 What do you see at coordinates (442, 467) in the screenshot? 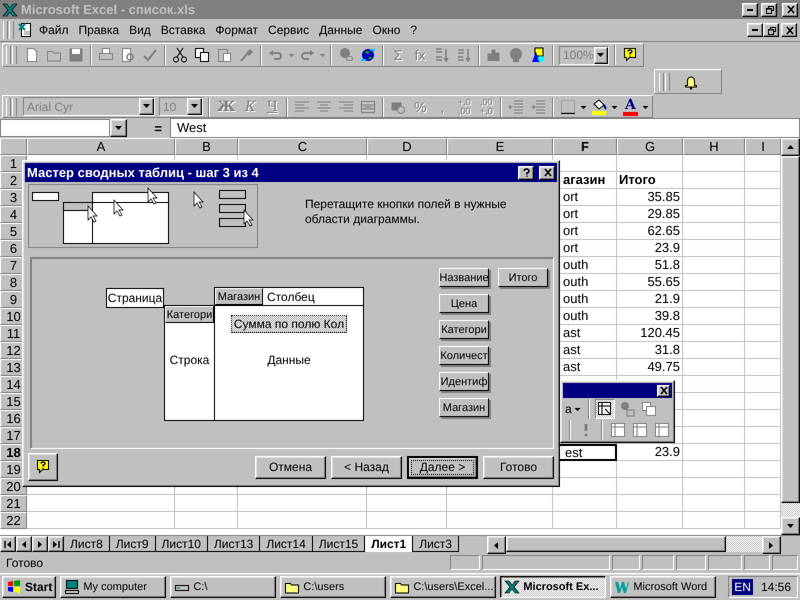
I see `dialog-button: Далее >` at bounding box center [442, 467].